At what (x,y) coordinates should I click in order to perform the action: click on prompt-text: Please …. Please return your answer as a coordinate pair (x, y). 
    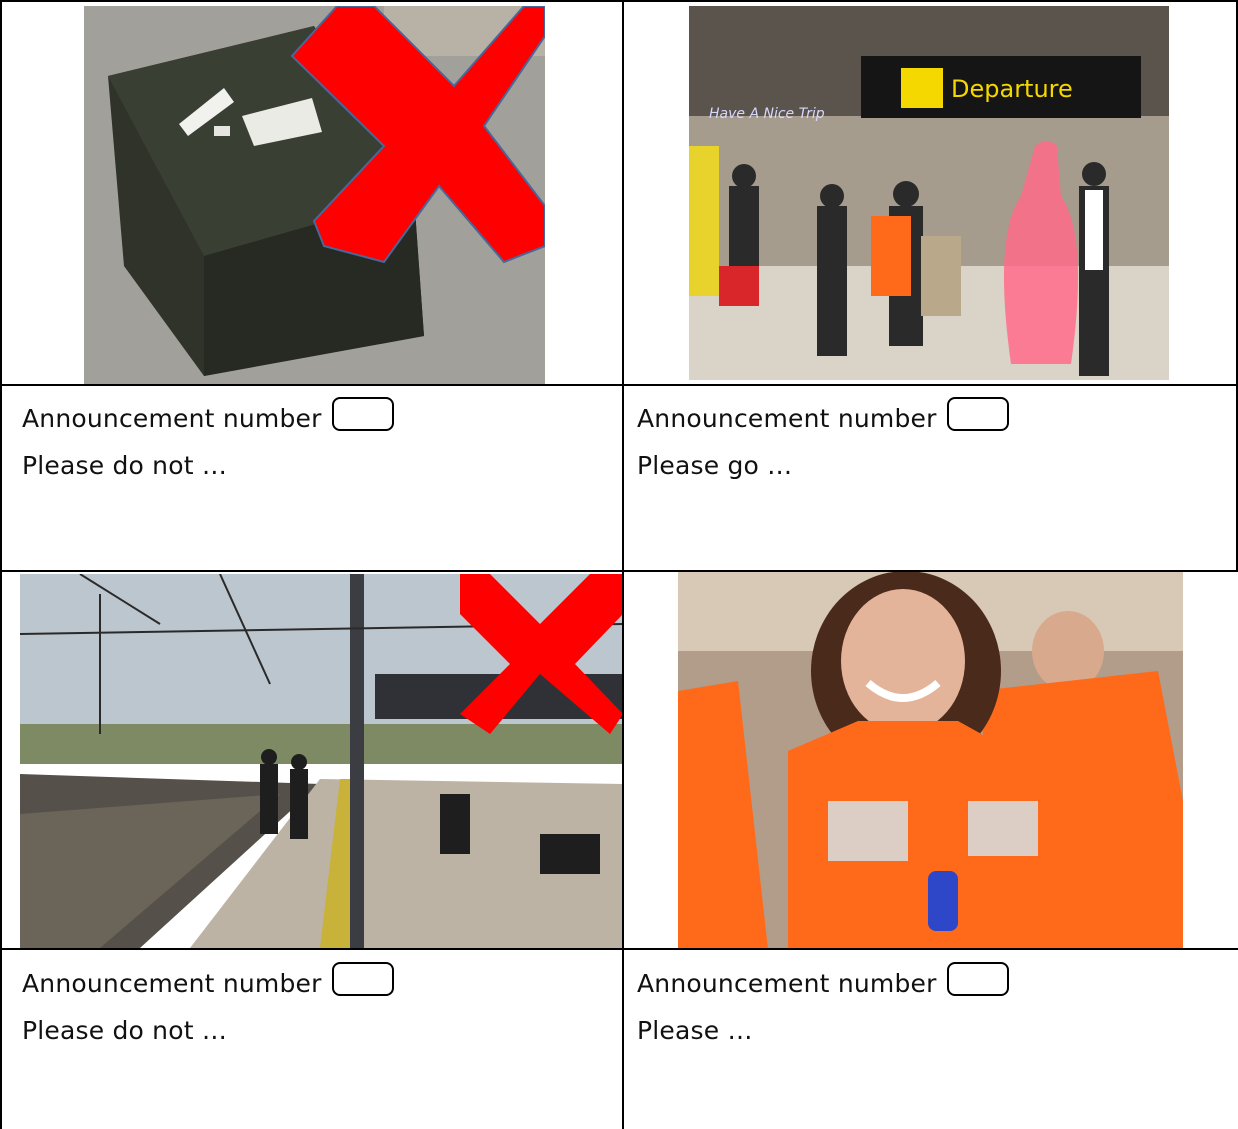
    Looking at the image, I should click on (695, 1030).